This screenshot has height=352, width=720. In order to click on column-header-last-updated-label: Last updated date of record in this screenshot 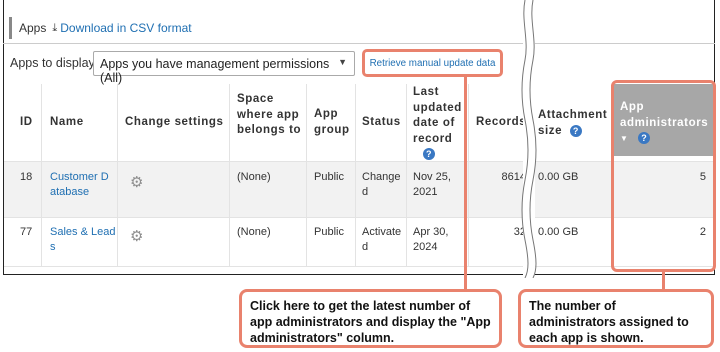, I will do `click(437, 115)`.